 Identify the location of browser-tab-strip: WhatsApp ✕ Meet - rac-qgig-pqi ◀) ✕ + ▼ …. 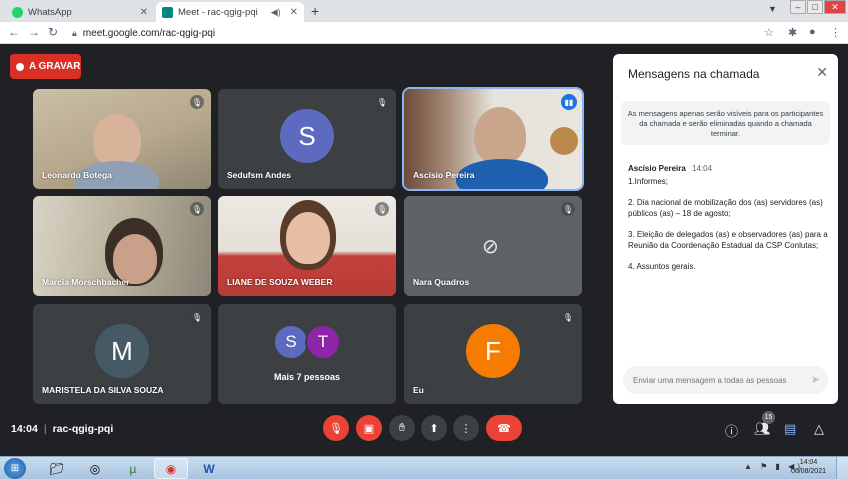
(424, 11).